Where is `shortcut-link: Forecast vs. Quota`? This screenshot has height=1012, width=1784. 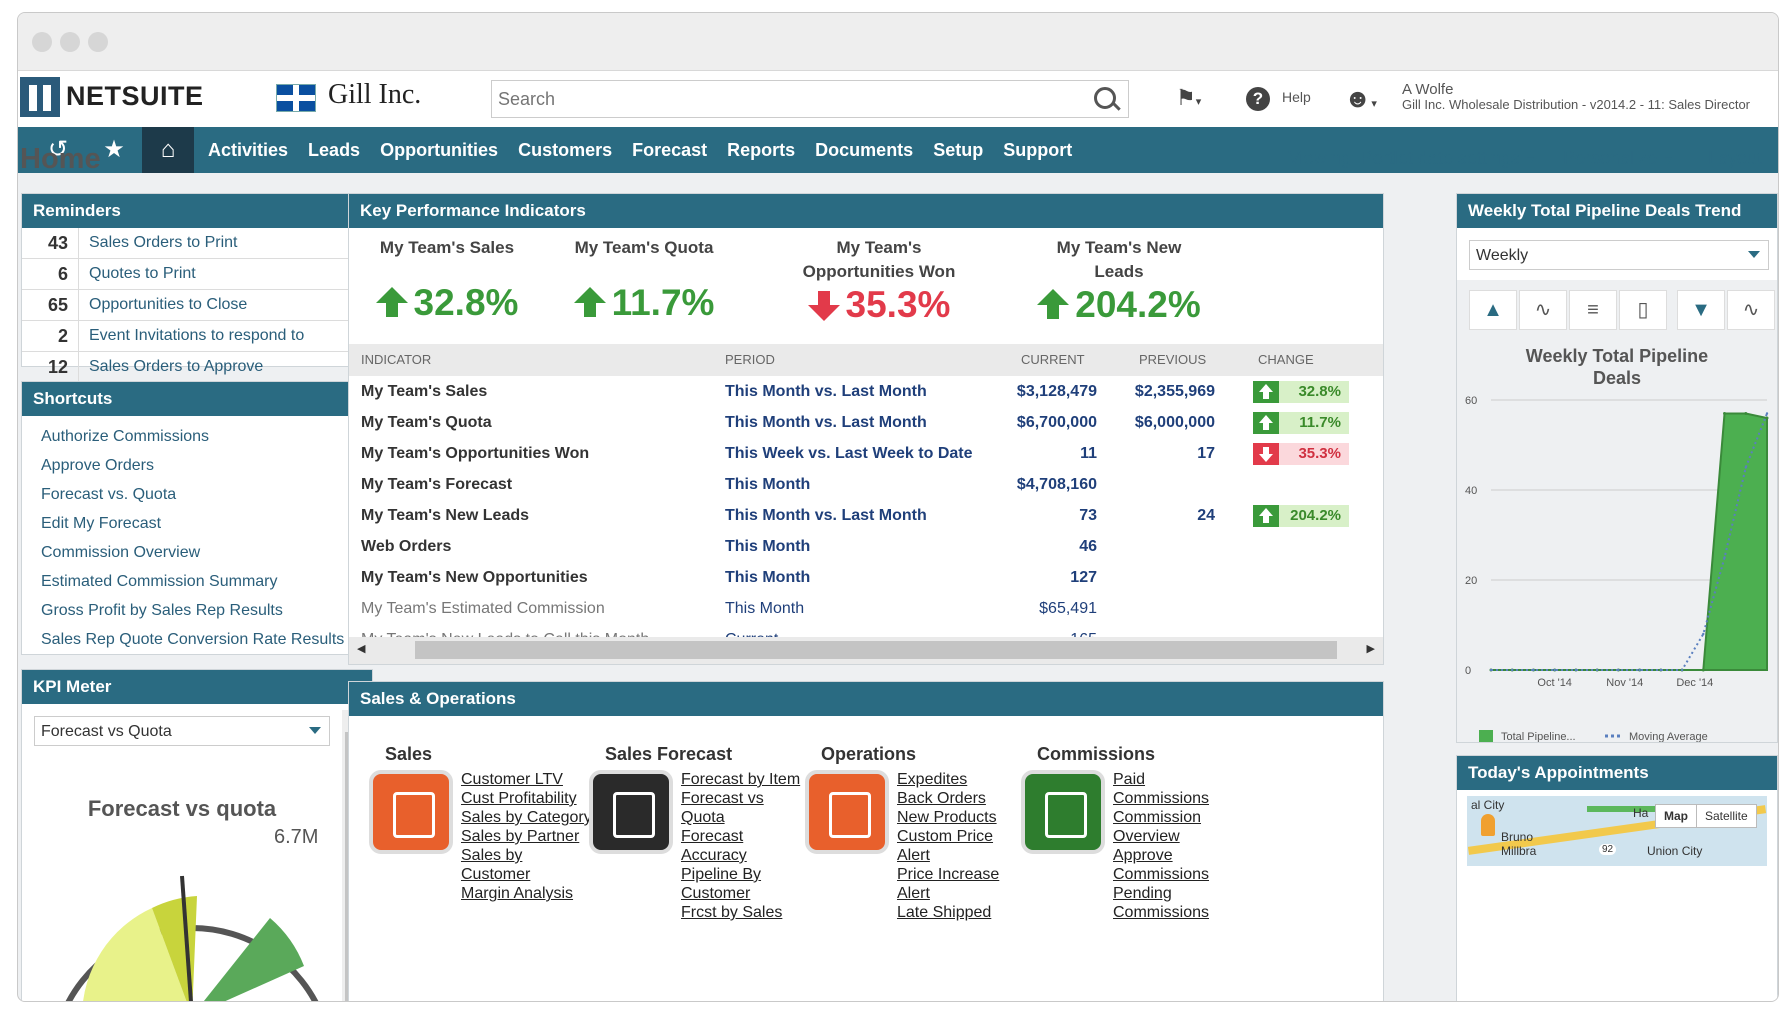
shortcut-link: Forecast vs. Quota is located at coordinates (197, 494).